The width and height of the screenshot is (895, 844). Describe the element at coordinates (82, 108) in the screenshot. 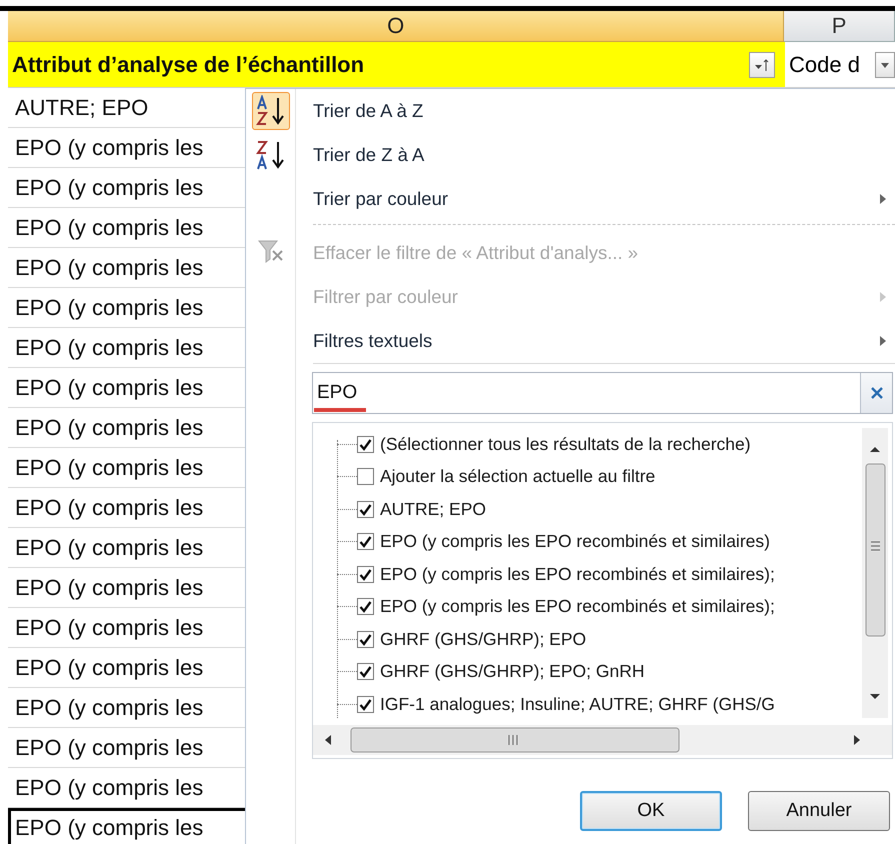

I see `table-cell-text: AUTRE; EPO` at that location.